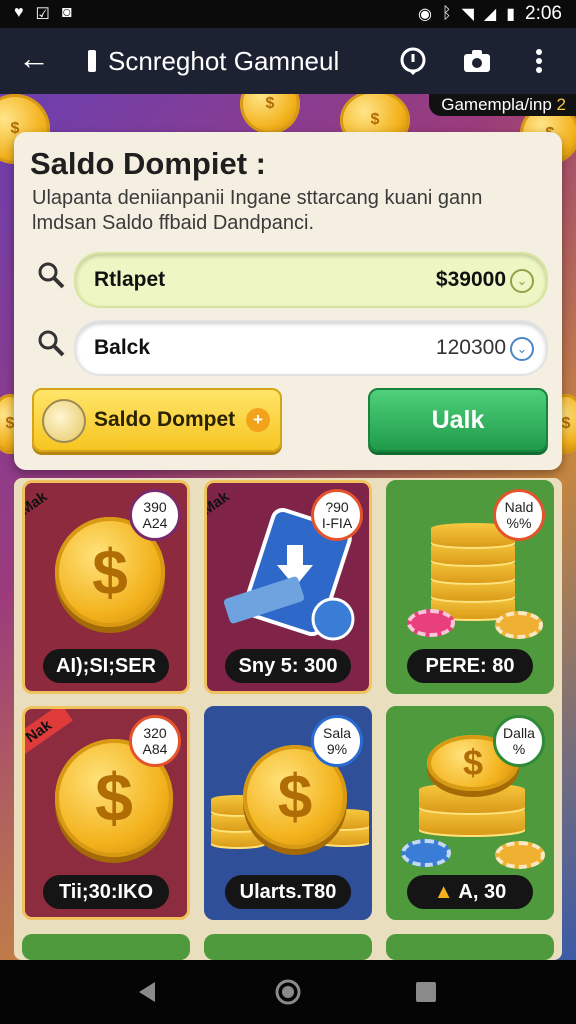 The image size is (576, 1024). Describe the element at coordinates (146, 992) in the screenshot. I see `nav-back-icon` at that location.